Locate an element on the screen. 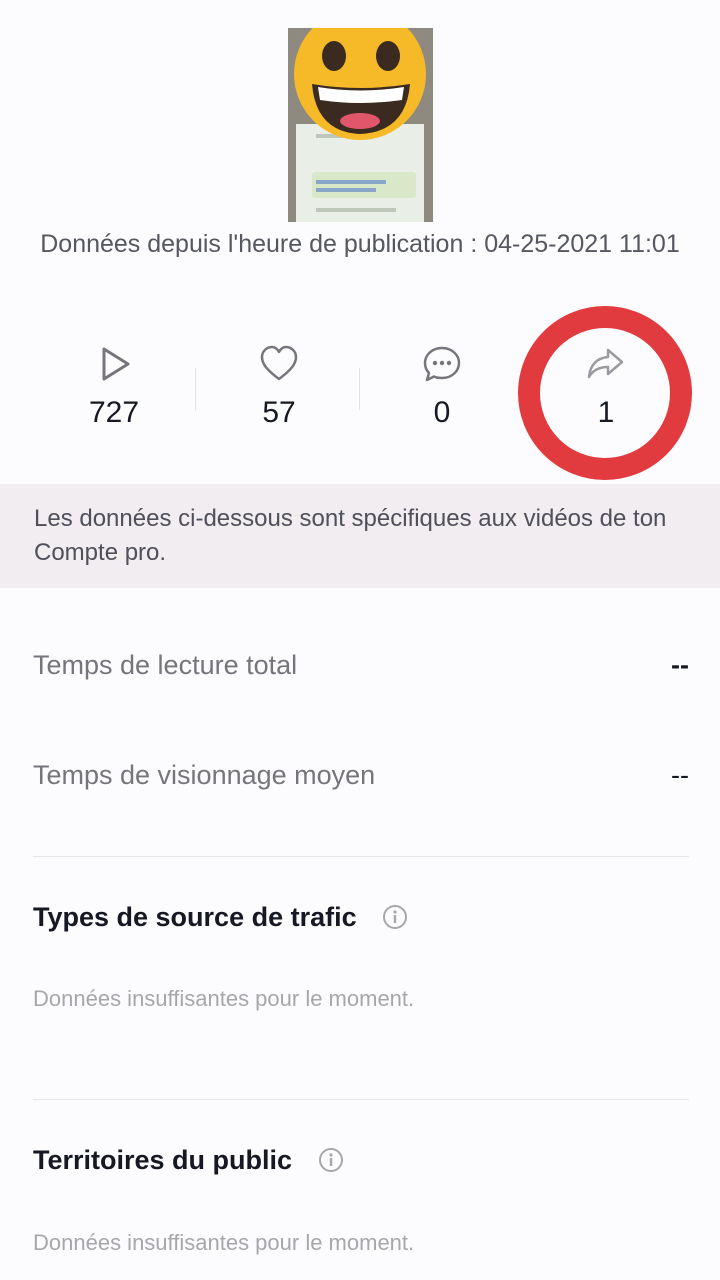 The width and height of the screenshot is (720, 1280). smiley-emoji-icon is located at coordinates (360, 84).